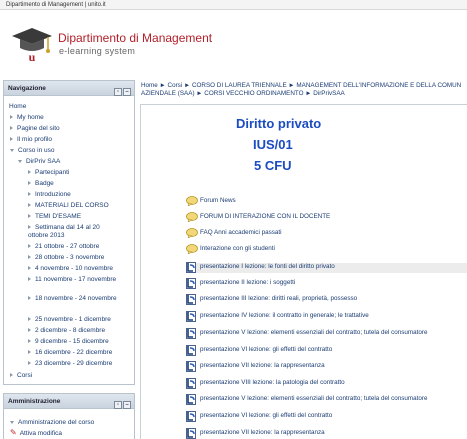 This screenshot has height=439, width=467. I want to click on activity-label: presentazione II lezione: i soggetti, so click(248, 282).